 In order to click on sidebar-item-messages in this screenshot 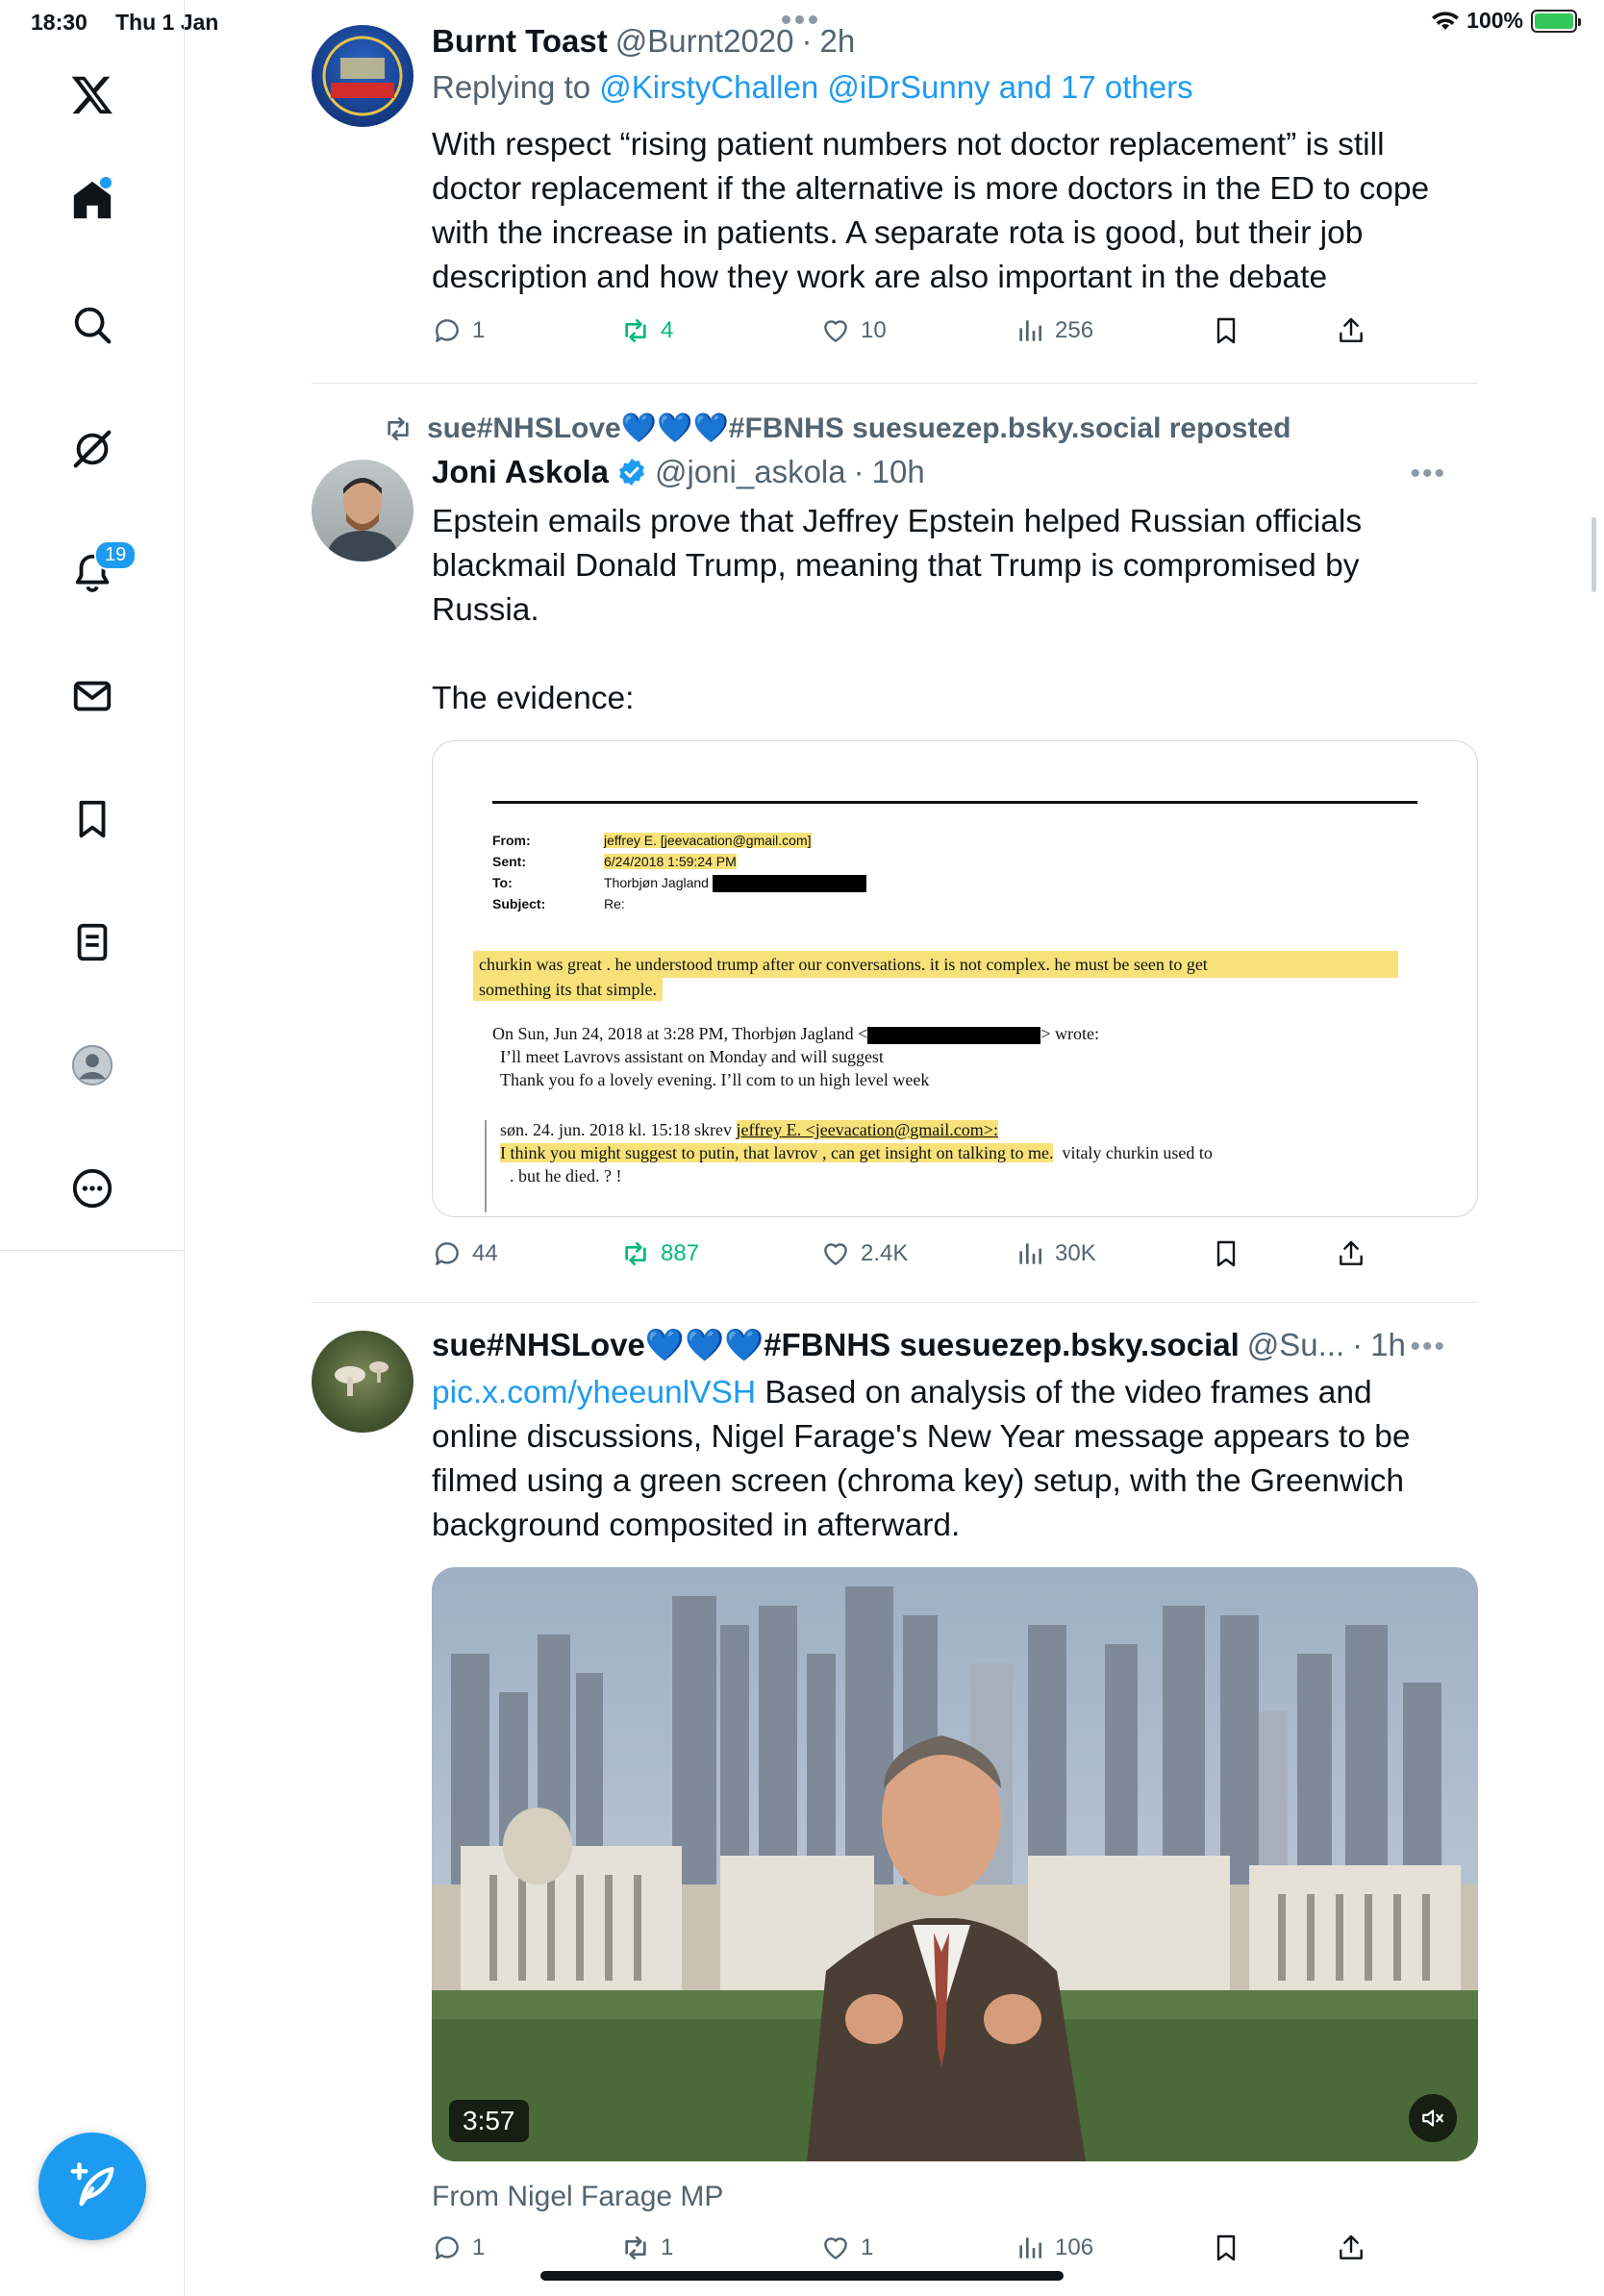, I will do `click(92, 696)`.